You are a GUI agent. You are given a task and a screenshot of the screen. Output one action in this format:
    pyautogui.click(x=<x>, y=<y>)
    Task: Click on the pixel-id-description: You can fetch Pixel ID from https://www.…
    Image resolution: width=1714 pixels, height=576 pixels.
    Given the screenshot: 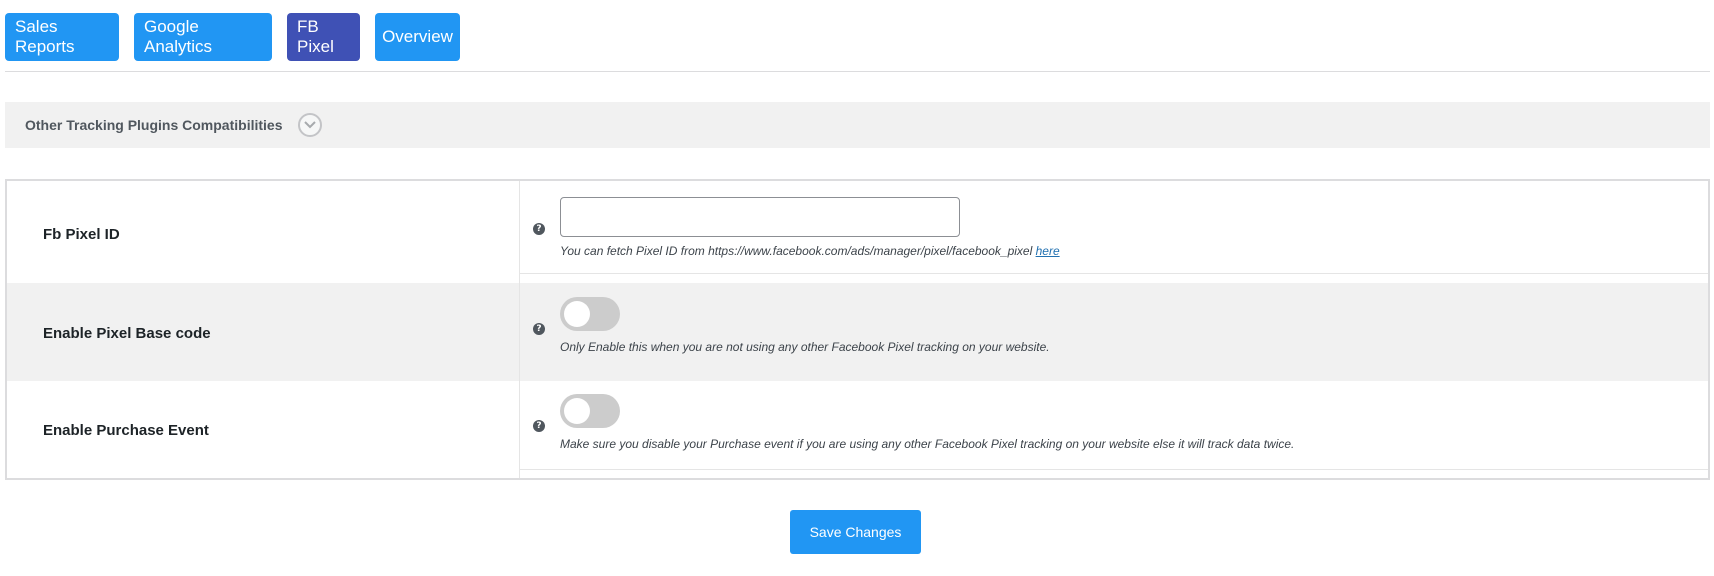 What is the action you would take?
    pyautogui.click(x=810, y=251)
    